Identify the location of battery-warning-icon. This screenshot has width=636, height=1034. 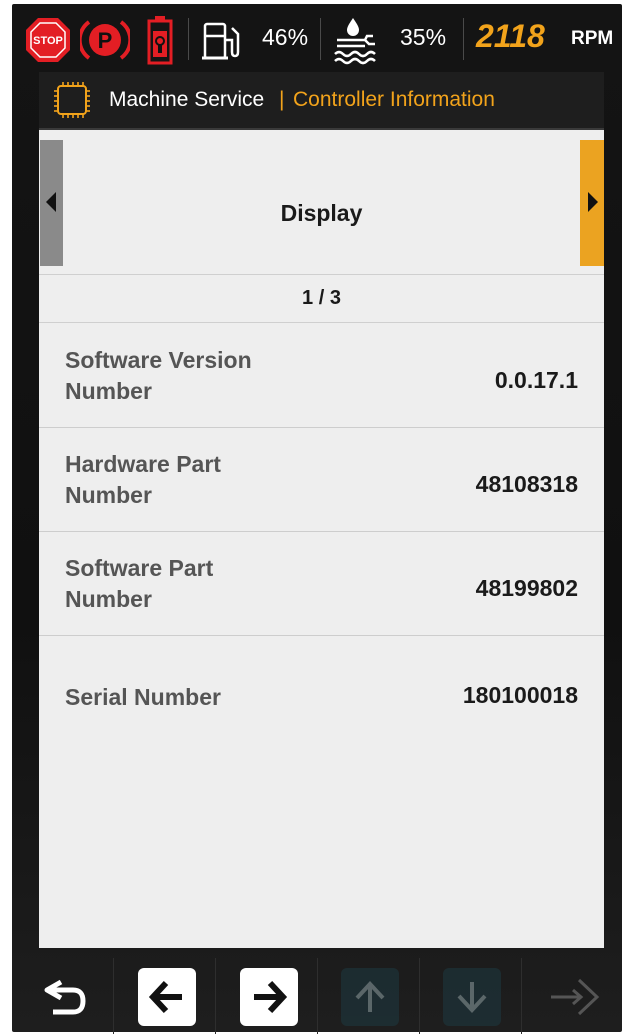
(160, 40).